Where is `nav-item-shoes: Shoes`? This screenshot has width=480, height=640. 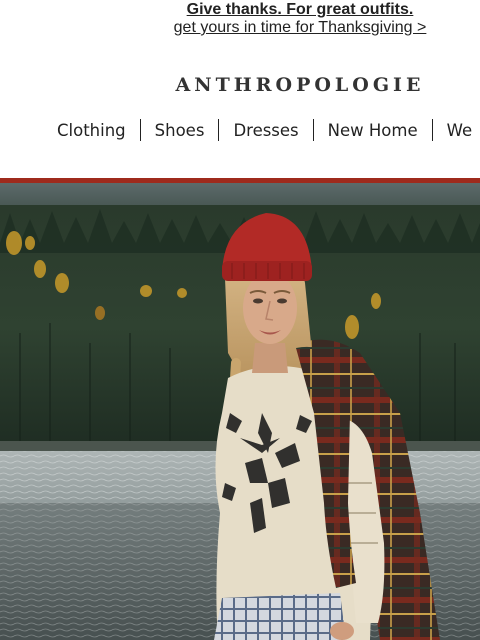 nav-item-shoes: Shoes is located at coordinates (180, 130).